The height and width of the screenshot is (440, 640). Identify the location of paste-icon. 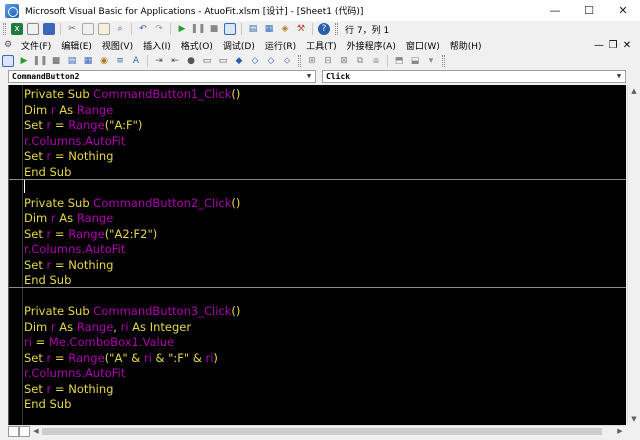
(104, 29).